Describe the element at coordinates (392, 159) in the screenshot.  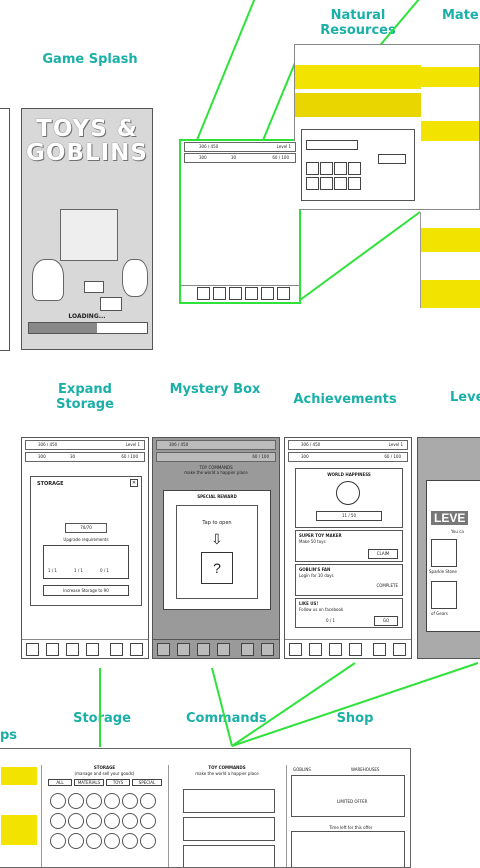
I see `craft-button` at that location.